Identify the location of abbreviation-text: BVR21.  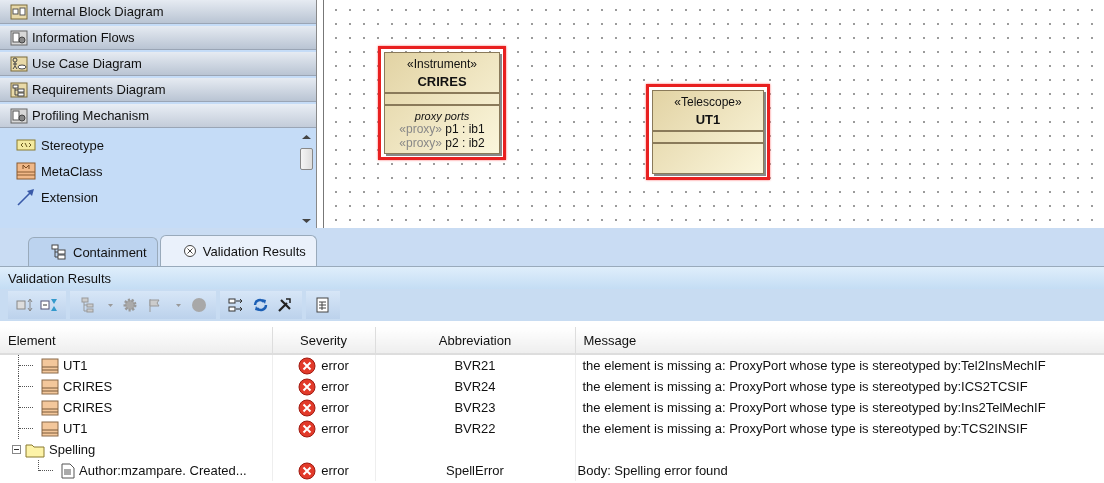
(475, 365).